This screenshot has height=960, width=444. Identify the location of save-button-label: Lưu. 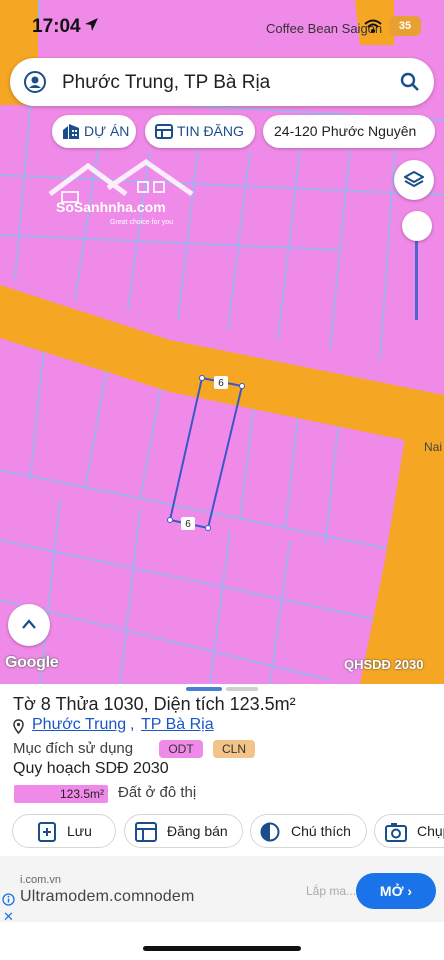
(79, 831).